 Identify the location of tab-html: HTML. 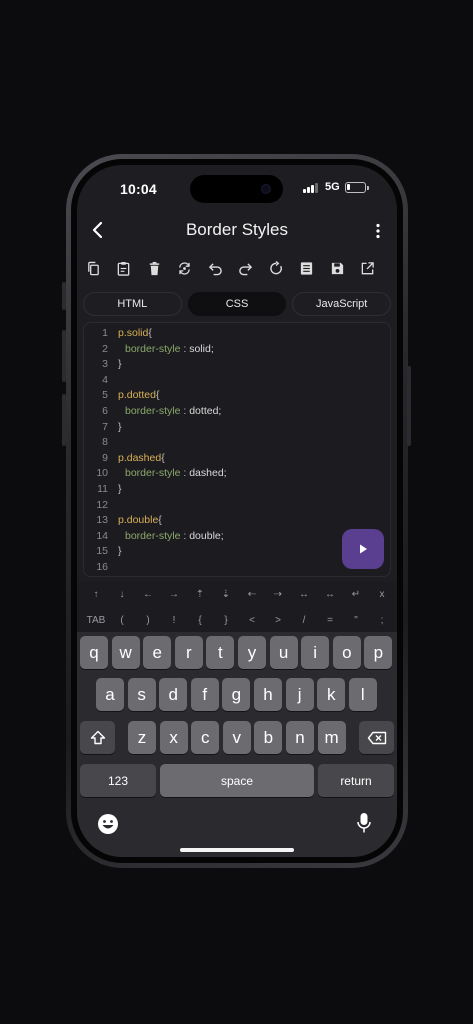
(132, 304).